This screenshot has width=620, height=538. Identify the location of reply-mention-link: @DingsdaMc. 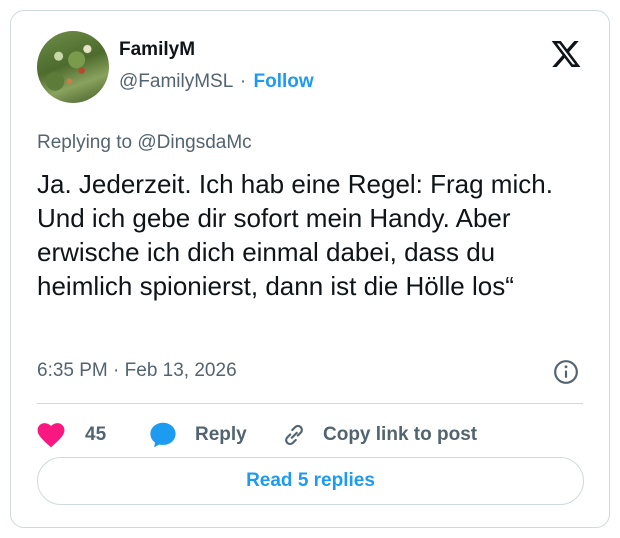
(194, 142).